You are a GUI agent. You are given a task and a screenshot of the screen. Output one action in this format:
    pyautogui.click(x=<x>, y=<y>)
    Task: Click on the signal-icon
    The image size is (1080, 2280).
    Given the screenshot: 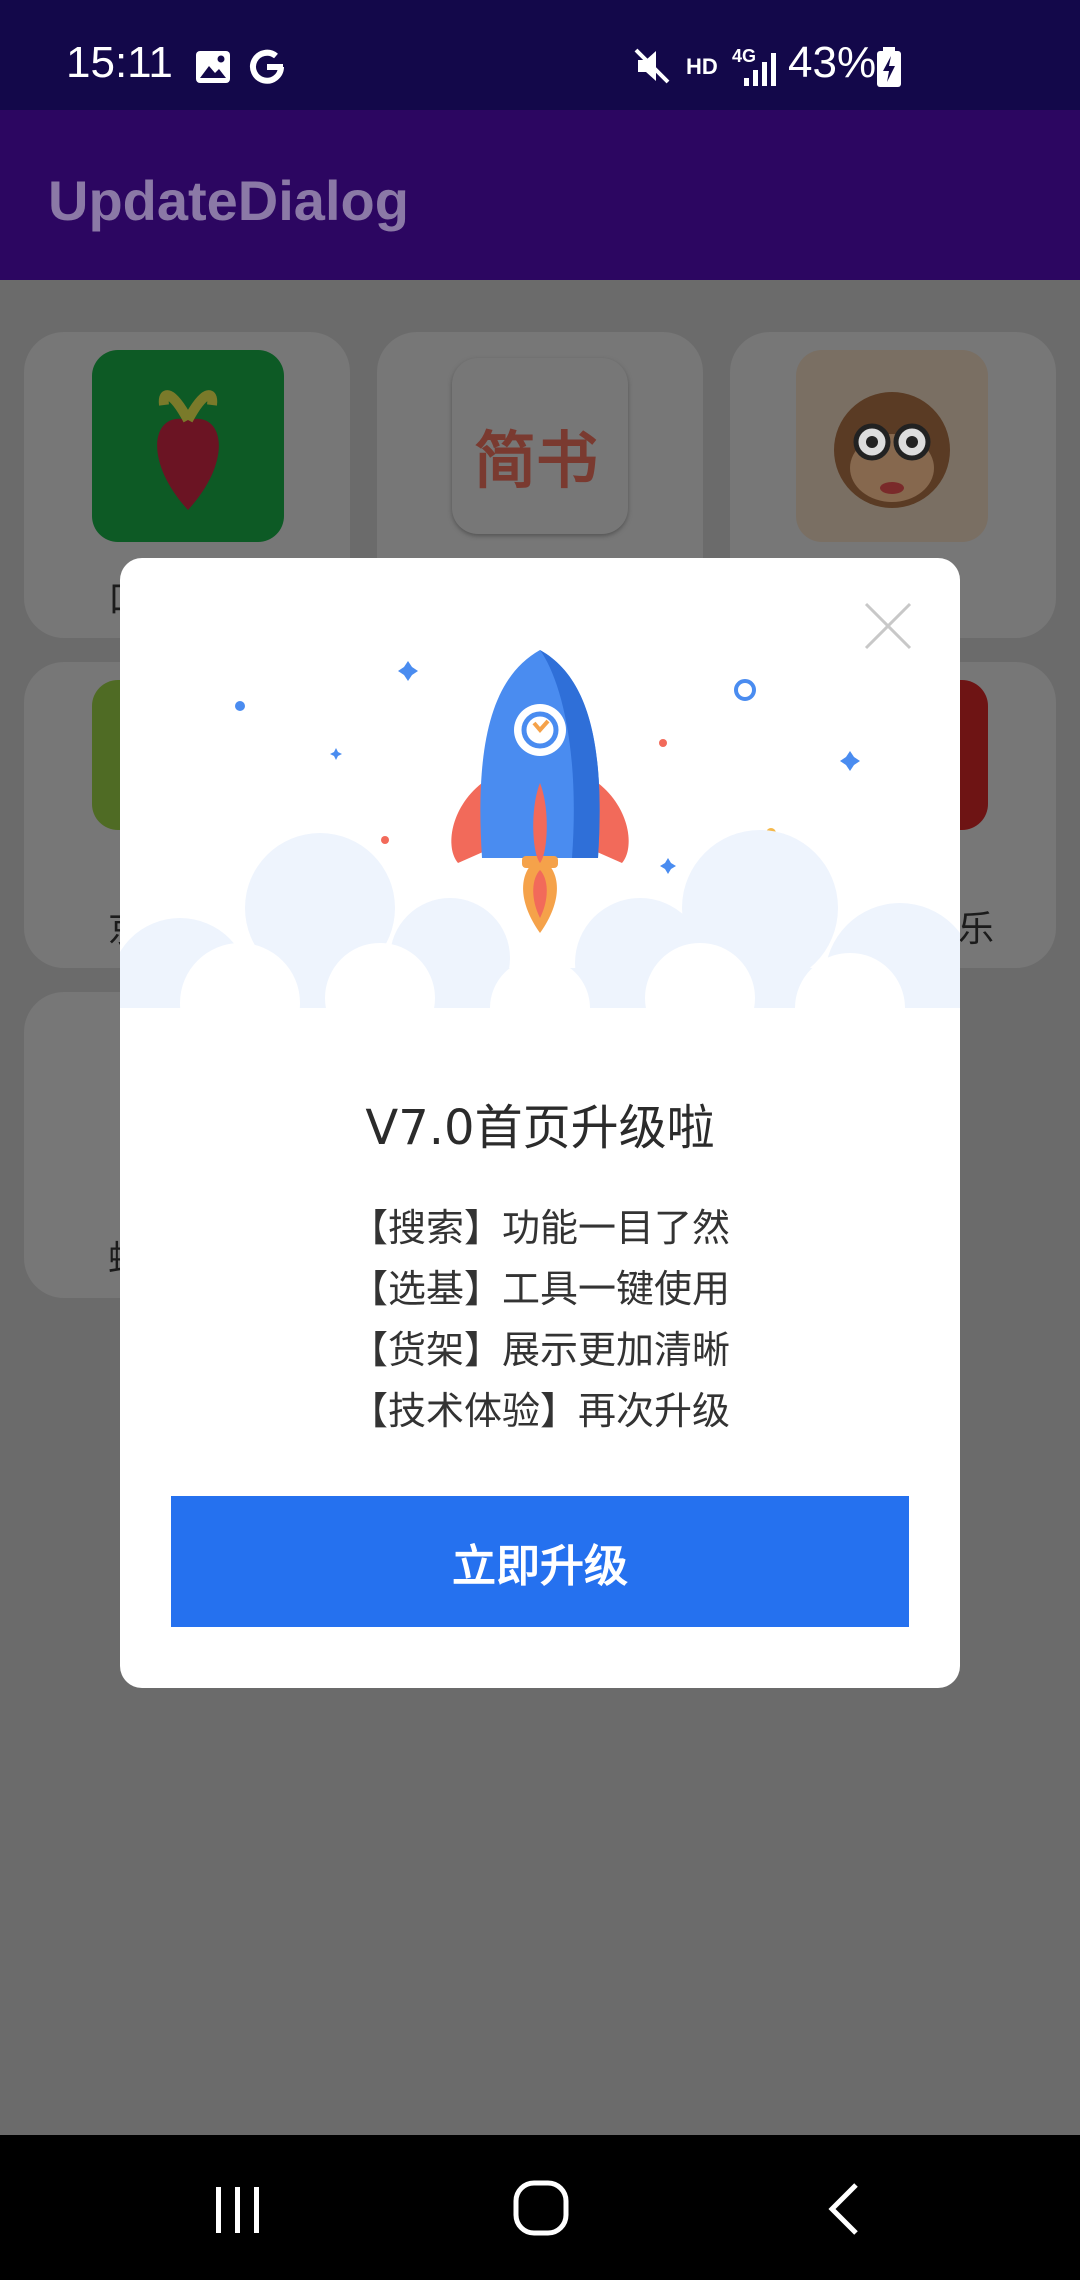 What is the action you would take?
    pyautogui.click(x=760, y=69)
    